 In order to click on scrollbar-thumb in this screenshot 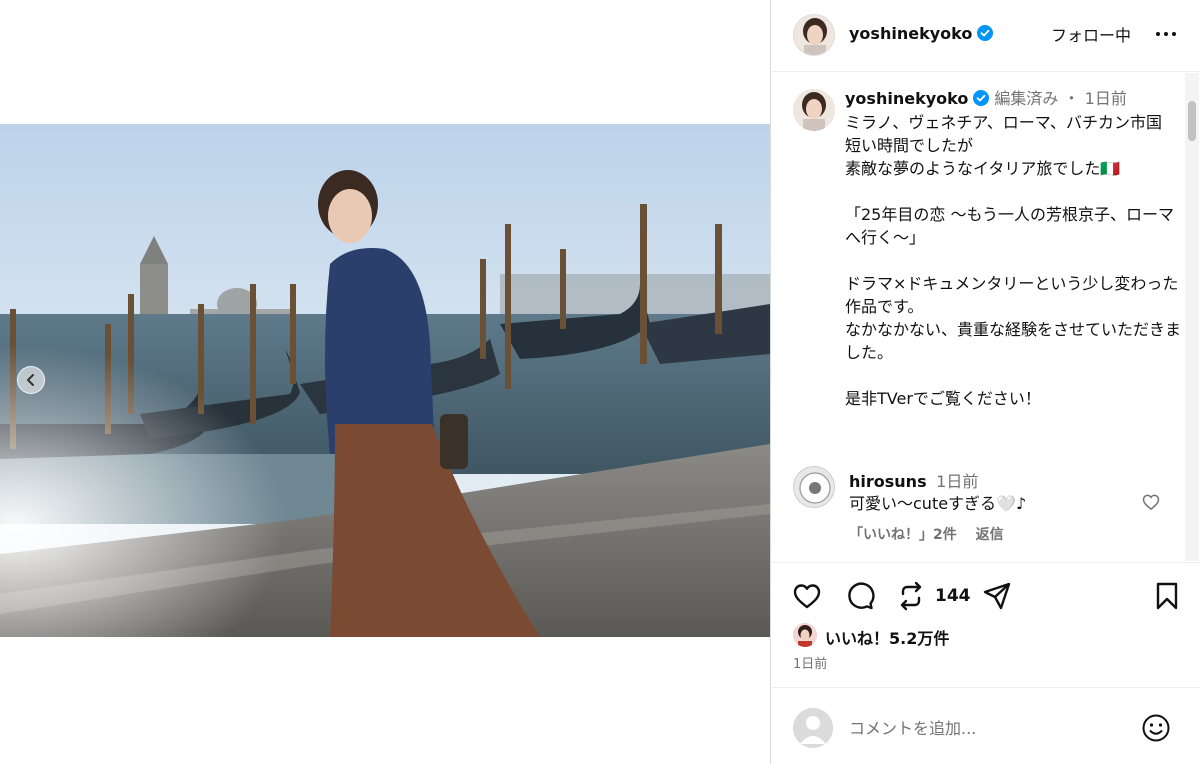, I will do `click(1192, 121)`.